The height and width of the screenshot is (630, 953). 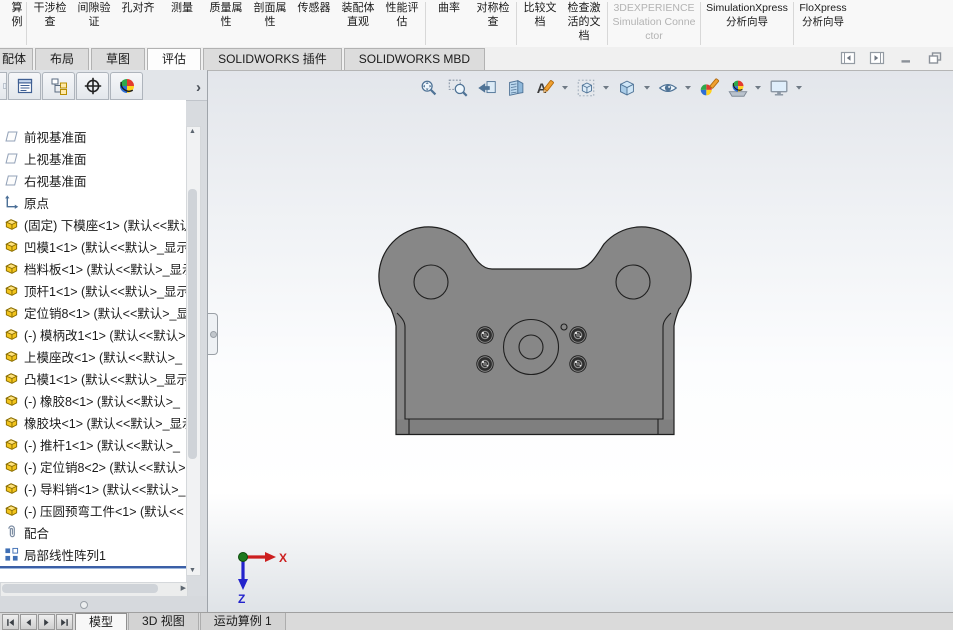 What do you see at coordinates (243, 557) in the screenshot?
I see `origin-dot-icon` at bounding box center [243, 557].